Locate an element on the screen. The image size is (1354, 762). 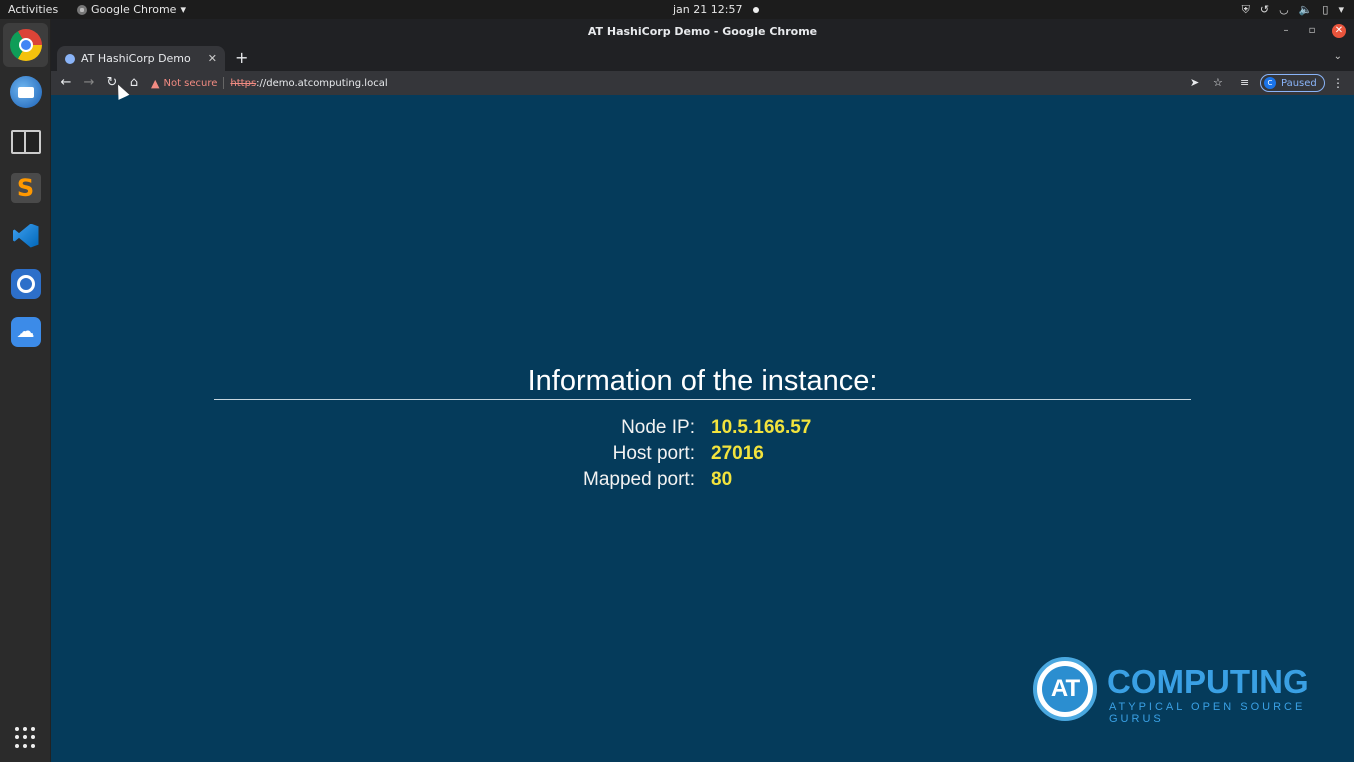
info-row-mapped-port: Mapped port: 80 is located at coordinates (702, 482).